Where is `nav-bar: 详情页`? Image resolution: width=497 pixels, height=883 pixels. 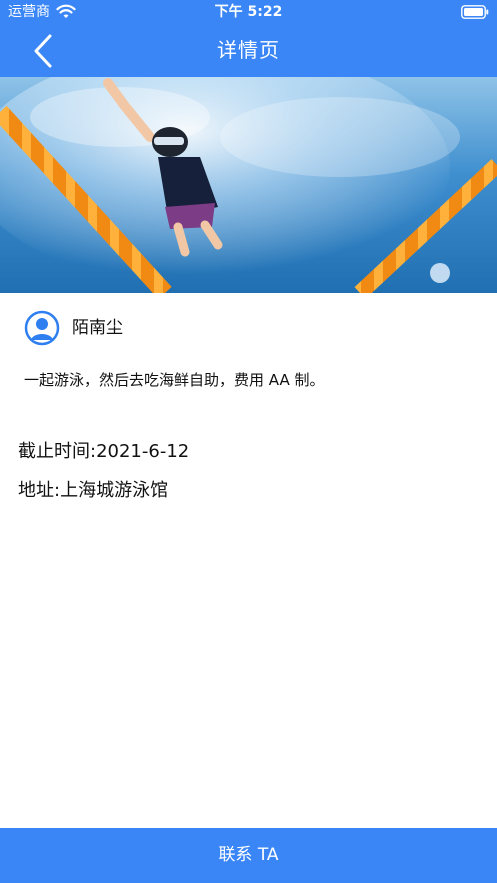 nav-bar: 详情页 is located at coordinates (248, 50).